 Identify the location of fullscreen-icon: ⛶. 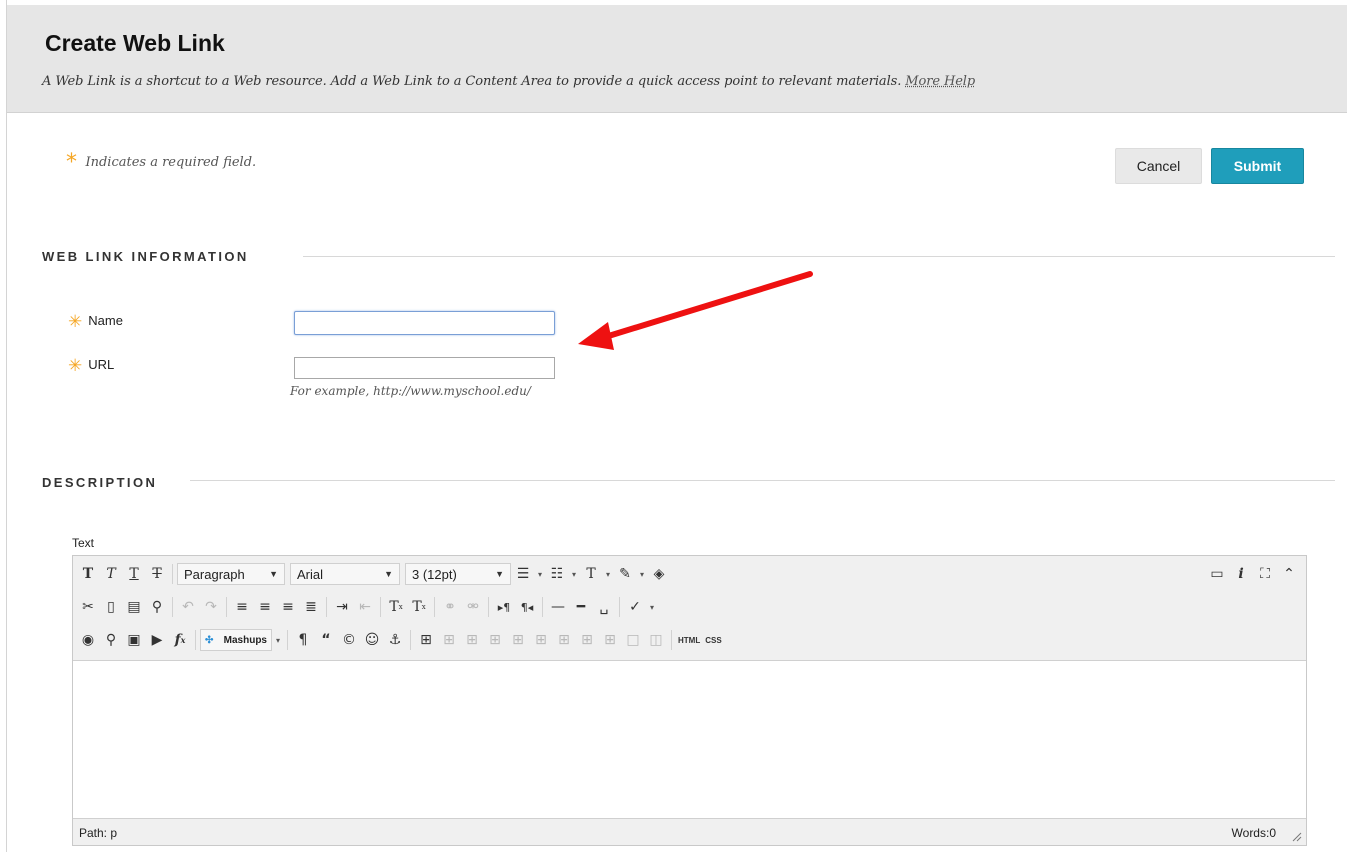
(1265, 574).